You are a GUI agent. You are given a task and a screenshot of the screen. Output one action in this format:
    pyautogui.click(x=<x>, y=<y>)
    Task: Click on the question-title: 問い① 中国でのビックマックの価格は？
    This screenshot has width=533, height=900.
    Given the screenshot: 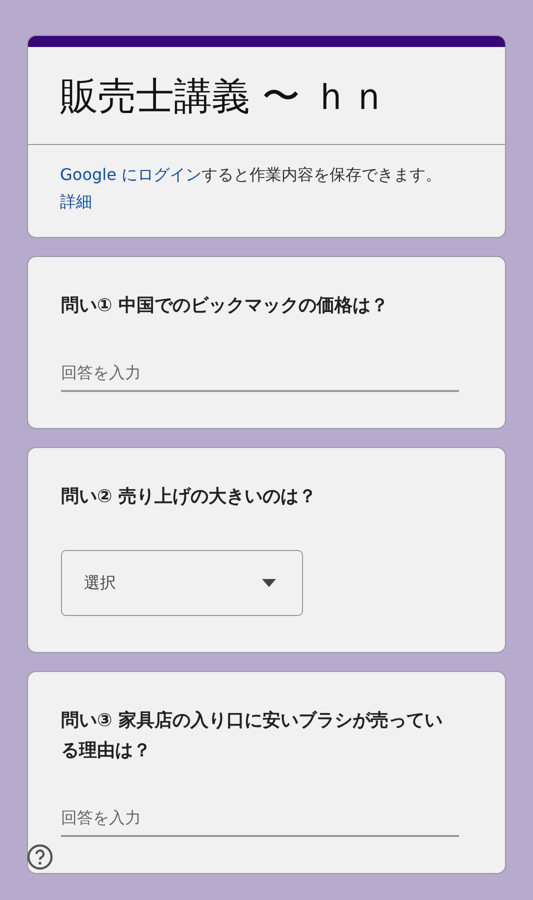 What is the action you would take?
    pyautogui.click(x=225, y=306)
    